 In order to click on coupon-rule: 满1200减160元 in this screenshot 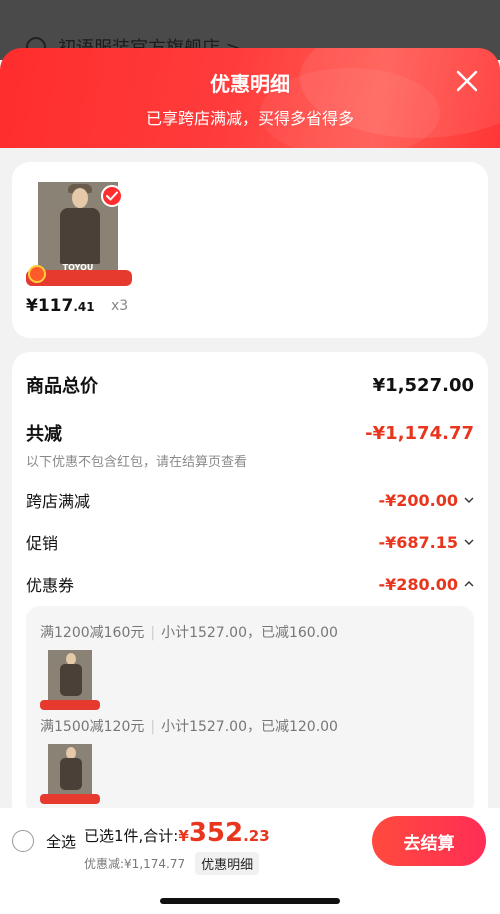, I will do `click(92, 633)`.